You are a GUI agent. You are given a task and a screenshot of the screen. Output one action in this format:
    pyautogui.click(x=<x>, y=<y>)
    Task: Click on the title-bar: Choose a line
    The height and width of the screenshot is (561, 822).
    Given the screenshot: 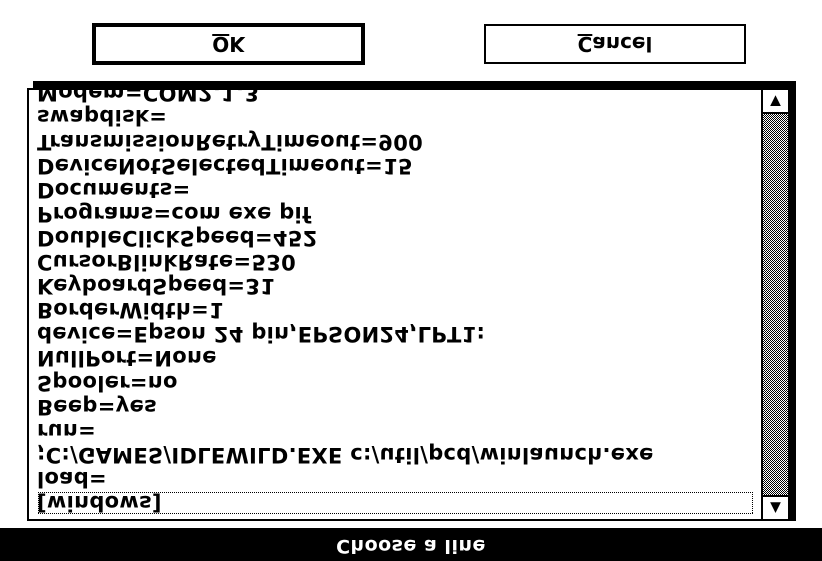 What is the action you would take?
    pyautogui.click(x=411, y=544)
    